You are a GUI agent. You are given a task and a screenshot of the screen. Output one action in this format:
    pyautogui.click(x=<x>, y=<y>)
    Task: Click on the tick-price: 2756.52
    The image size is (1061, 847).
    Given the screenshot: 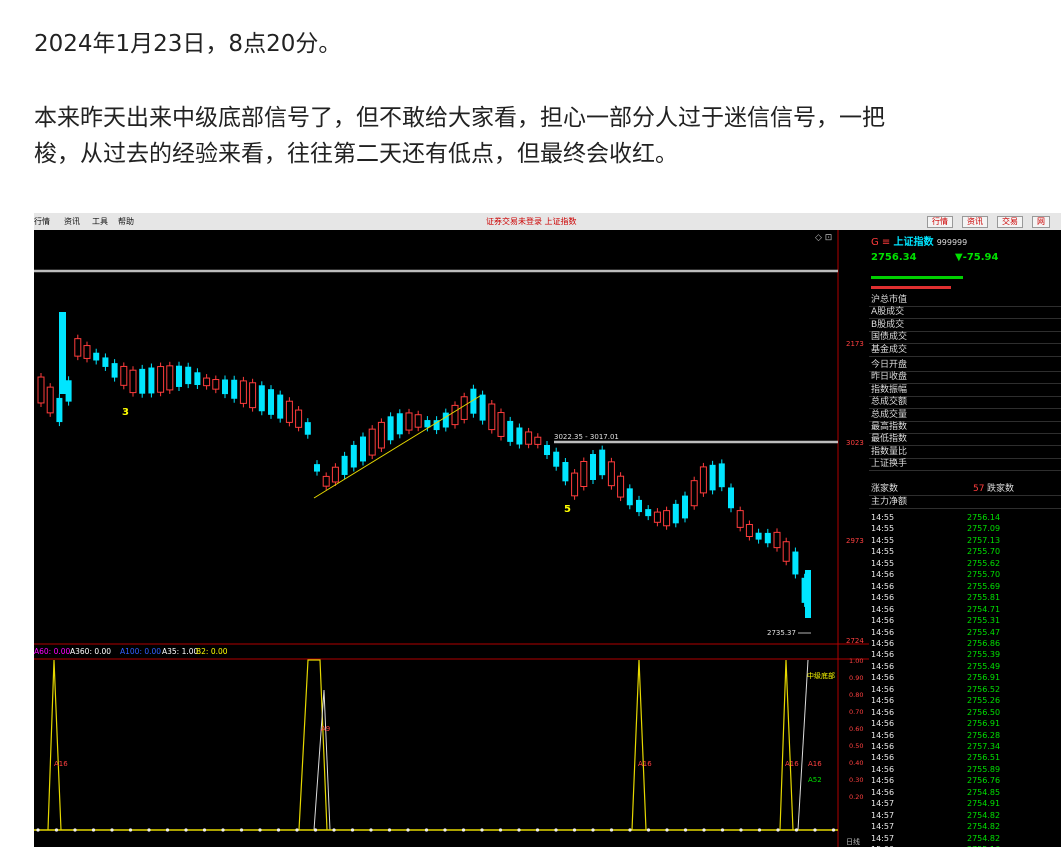 What is the action you would take?
    pyautogui.click(x=984, y=689)
    